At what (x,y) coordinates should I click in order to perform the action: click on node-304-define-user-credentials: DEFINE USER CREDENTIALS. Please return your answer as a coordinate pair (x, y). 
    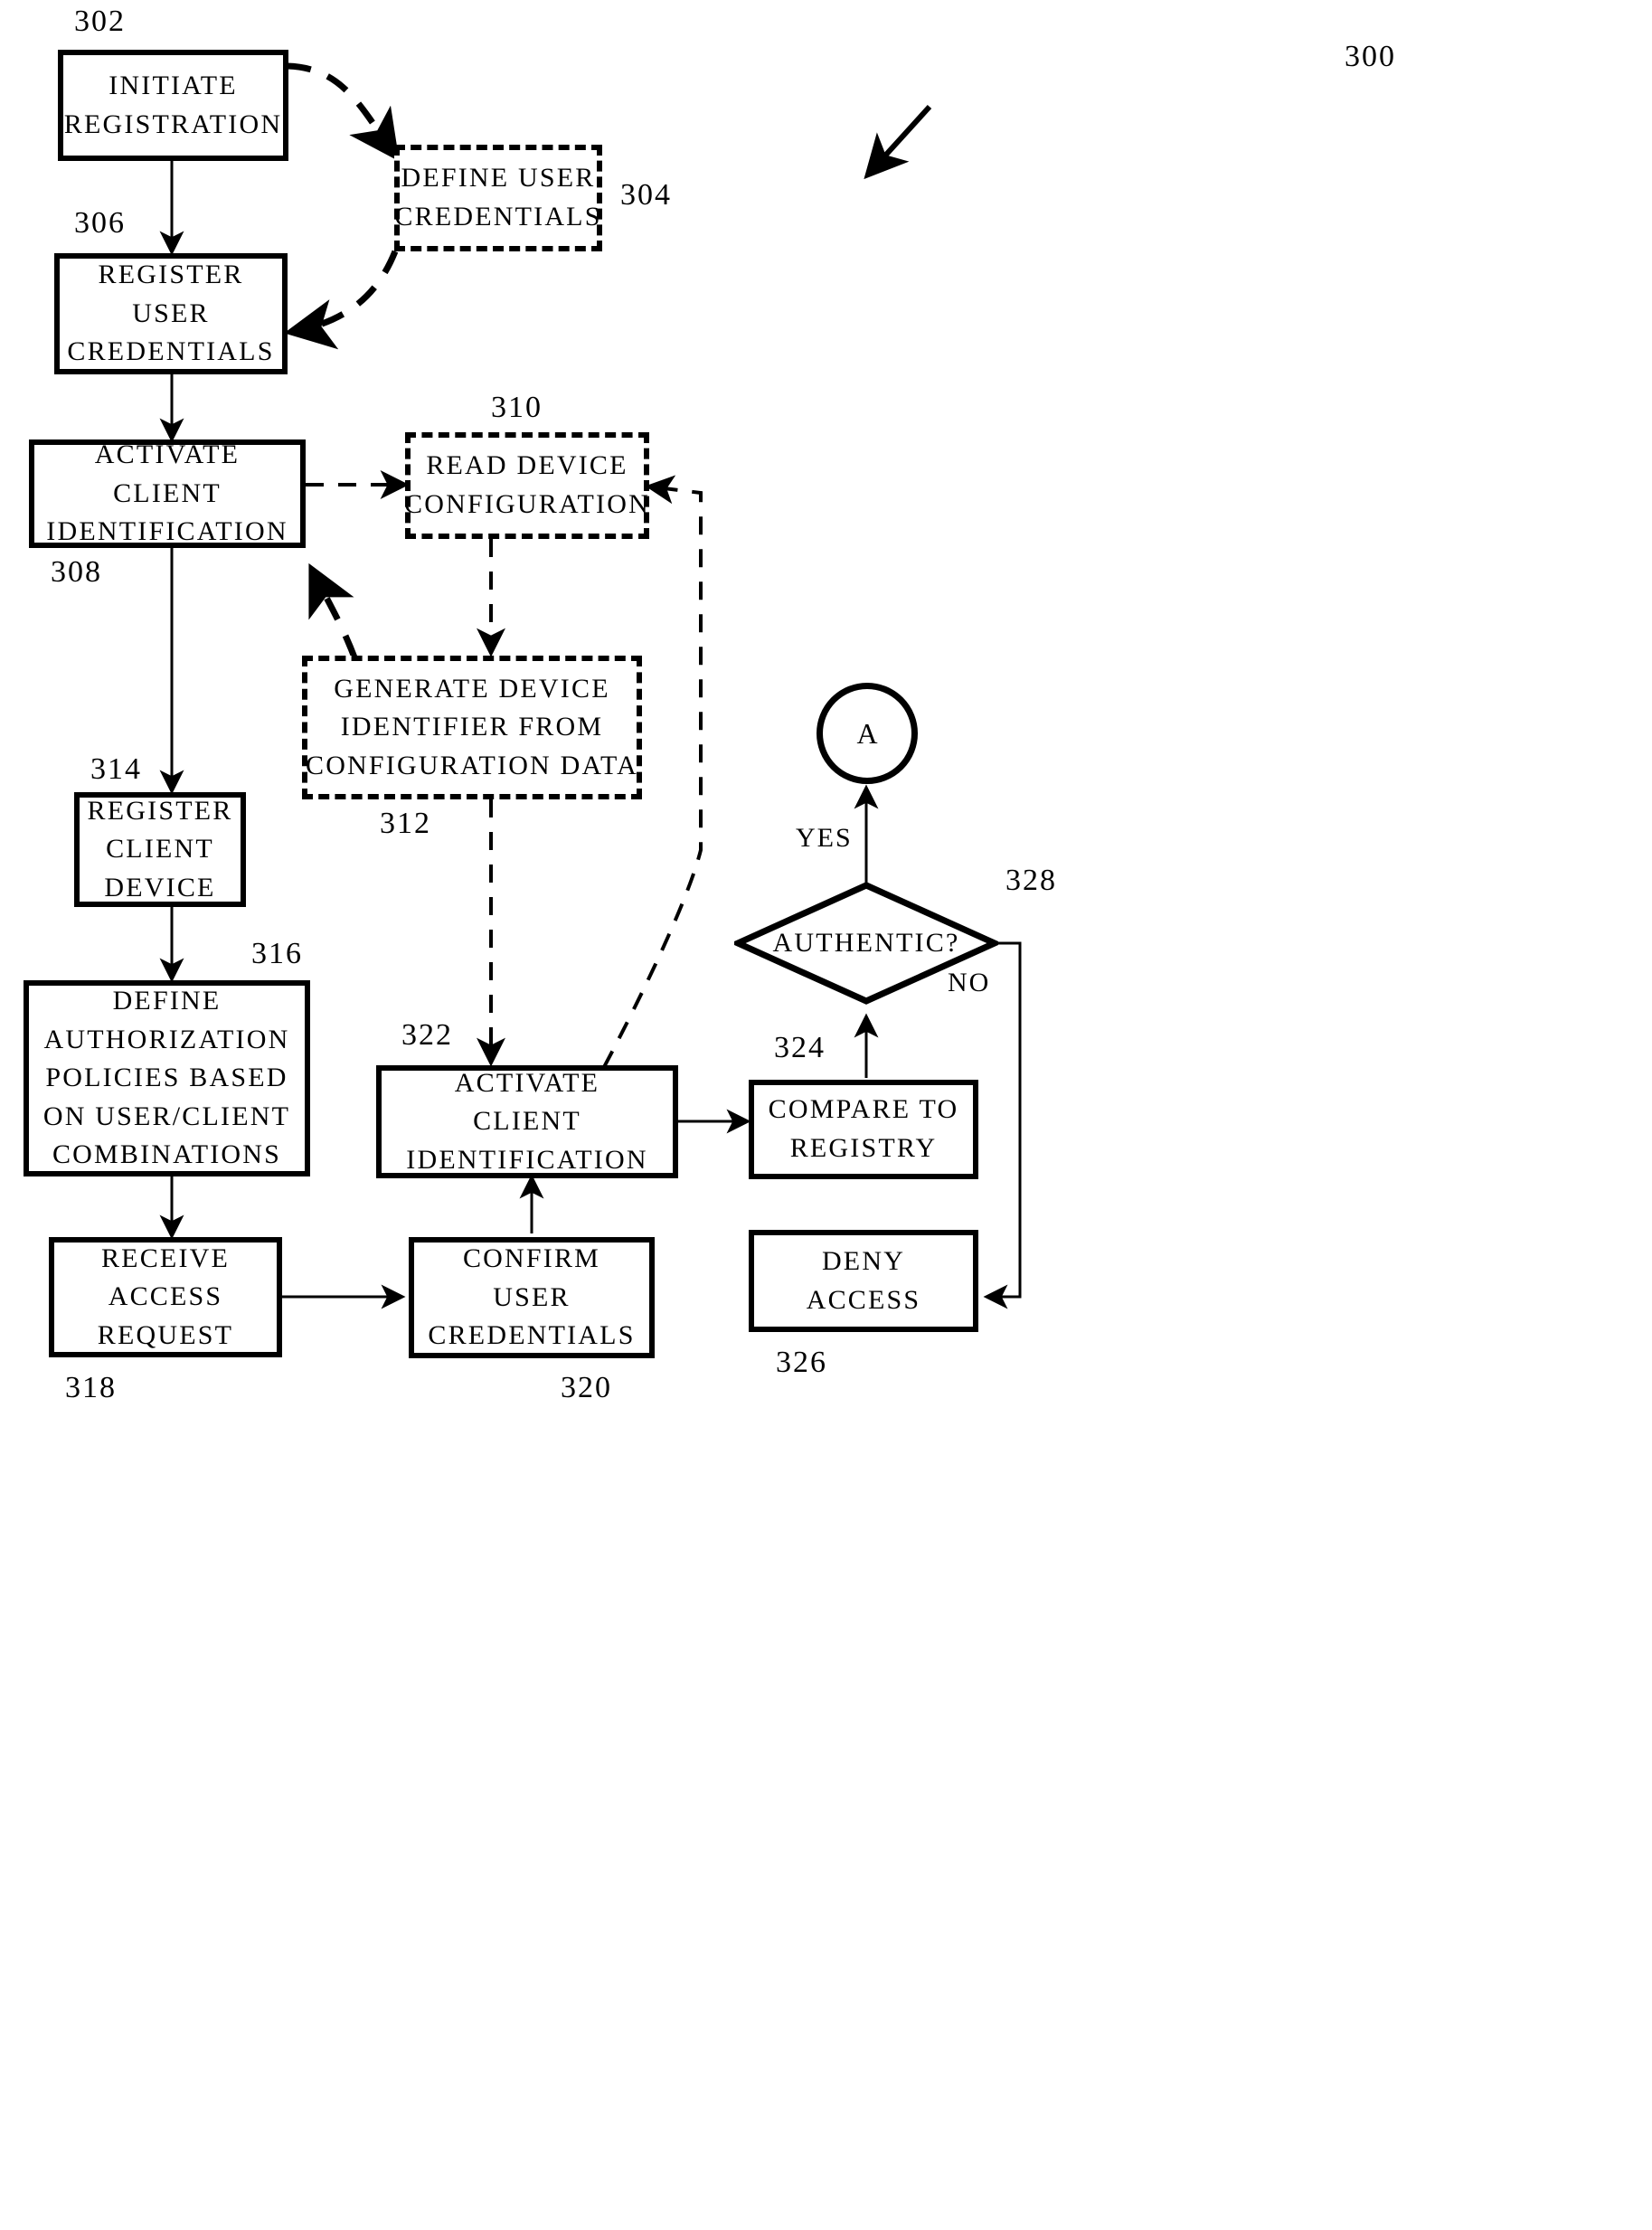
    Looking at the image, I should click on (498, 198).